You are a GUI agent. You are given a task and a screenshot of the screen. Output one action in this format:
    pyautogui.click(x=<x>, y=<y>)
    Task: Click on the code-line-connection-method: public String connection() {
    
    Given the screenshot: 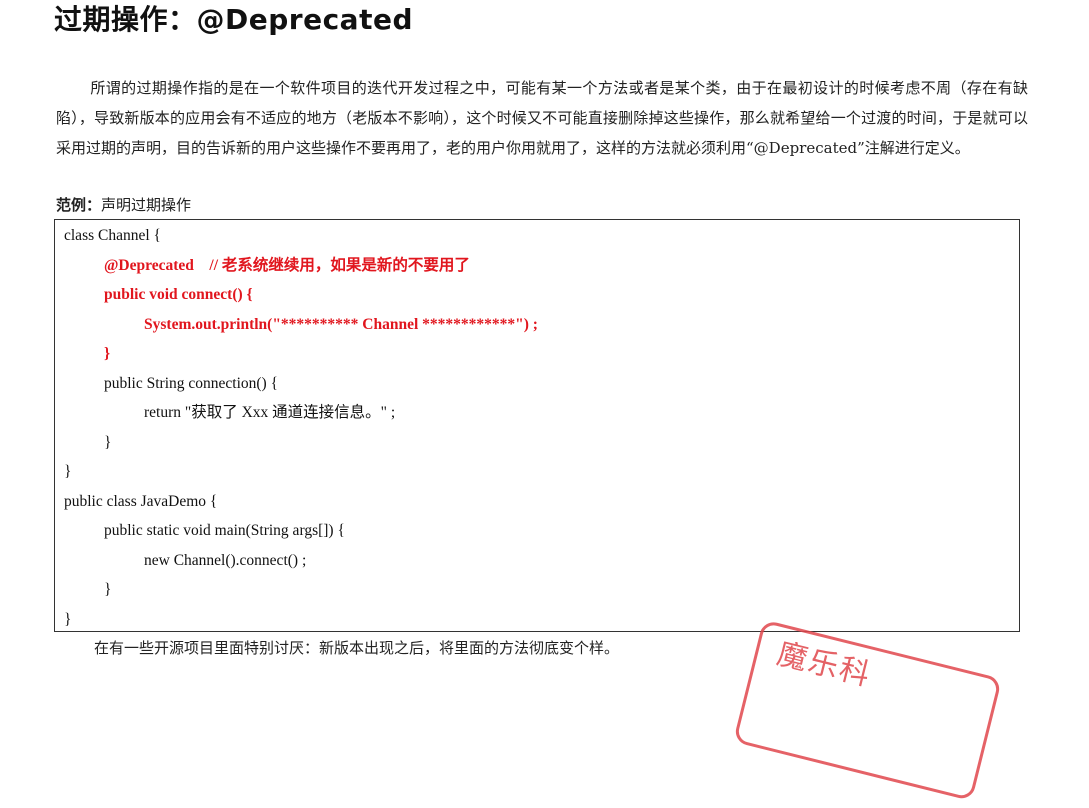 What is the action you would take?
    pyautogui.click(x=191, y=383)
    